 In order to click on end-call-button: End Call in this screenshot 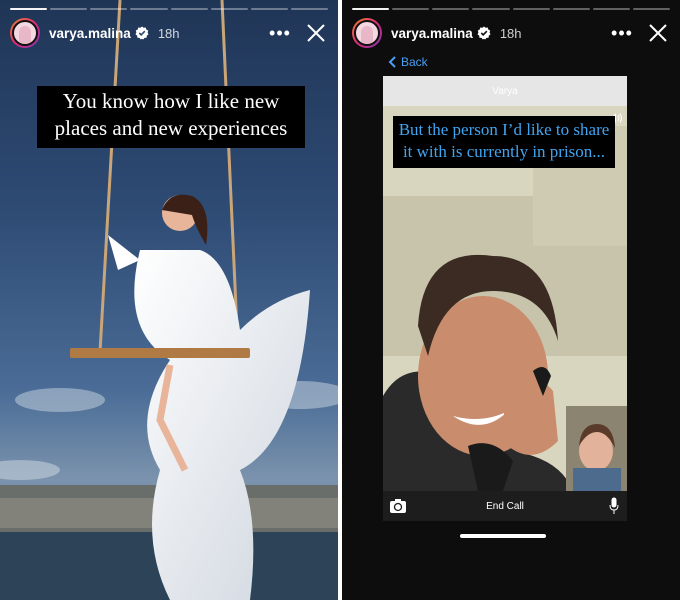, I will do `click(505, 506)`.